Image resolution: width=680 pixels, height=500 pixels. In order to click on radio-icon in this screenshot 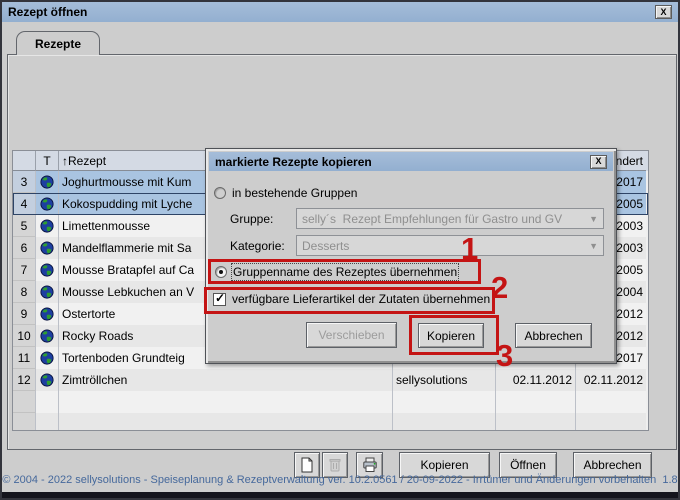, I will do `click(220, 193)`.